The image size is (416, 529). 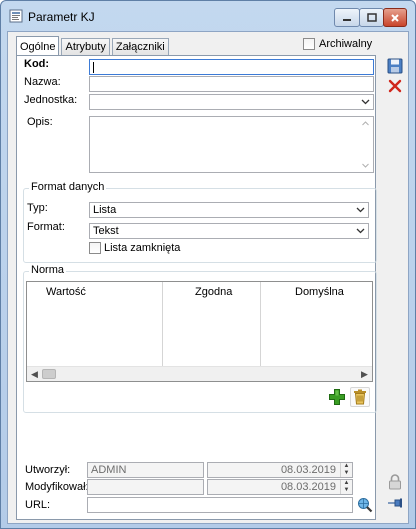 I want to click on tab-zalaczniki: Załączniki, so click(x=140, y=46).